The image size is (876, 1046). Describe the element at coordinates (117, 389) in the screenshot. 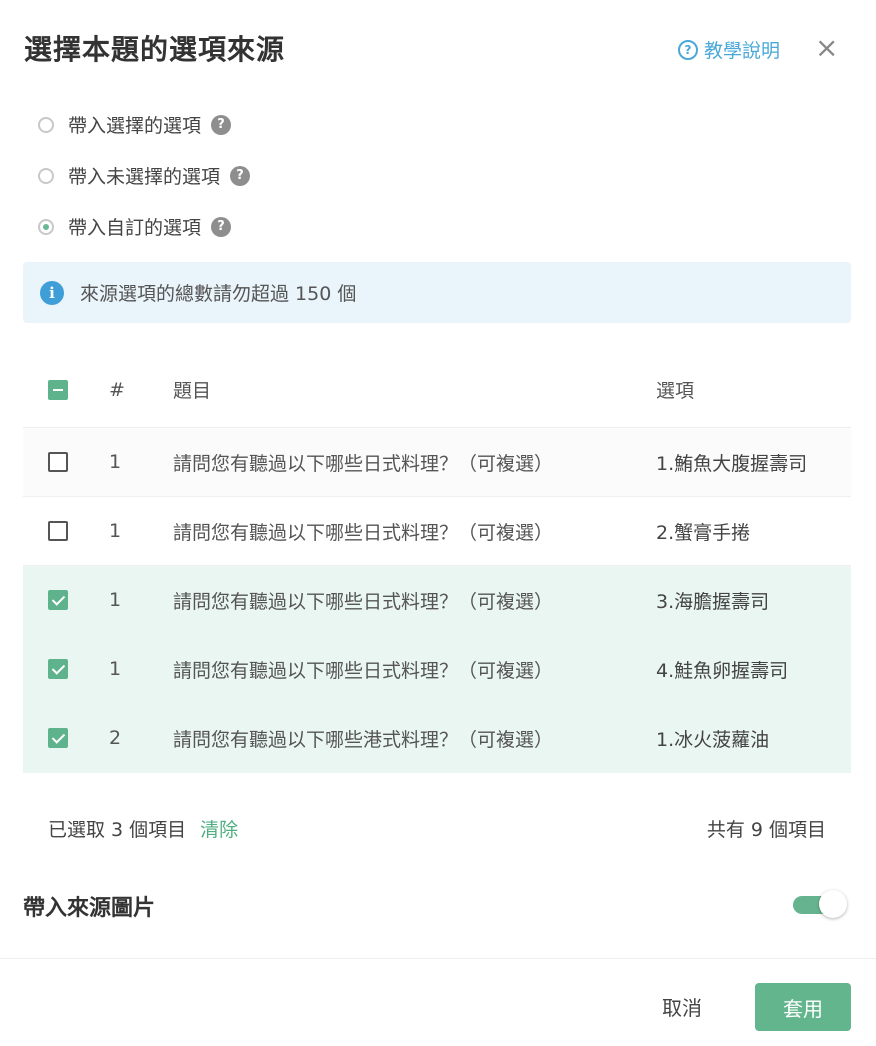

I see `column-header-num: #` at that location.